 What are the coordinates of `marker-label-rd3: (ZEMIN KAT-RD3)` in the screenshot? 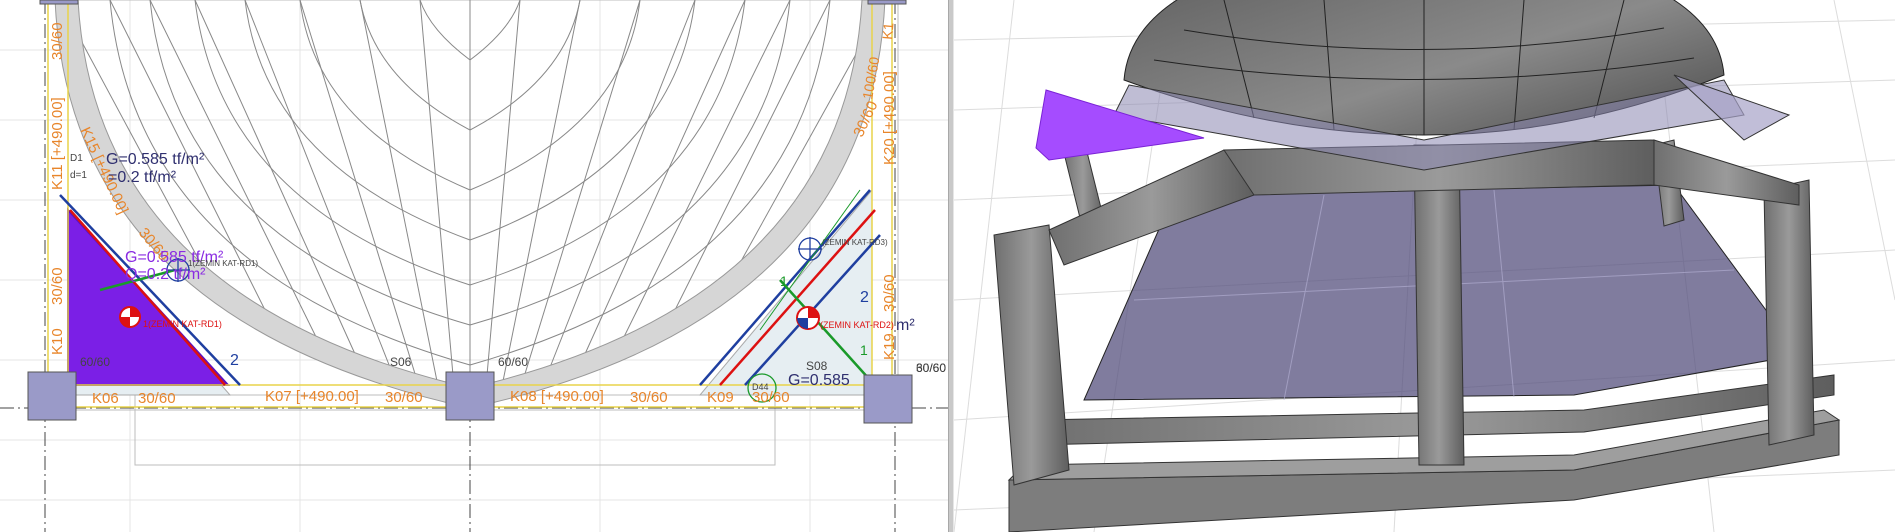 It's located at (855, 242).